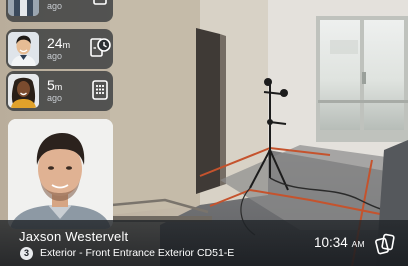 The width and height of the screenshot is (408, 266). What do you see at coordinates (23, 49) in the screenshot?
I see `person-avatar-asian-man` at bounding box center [23, 49].